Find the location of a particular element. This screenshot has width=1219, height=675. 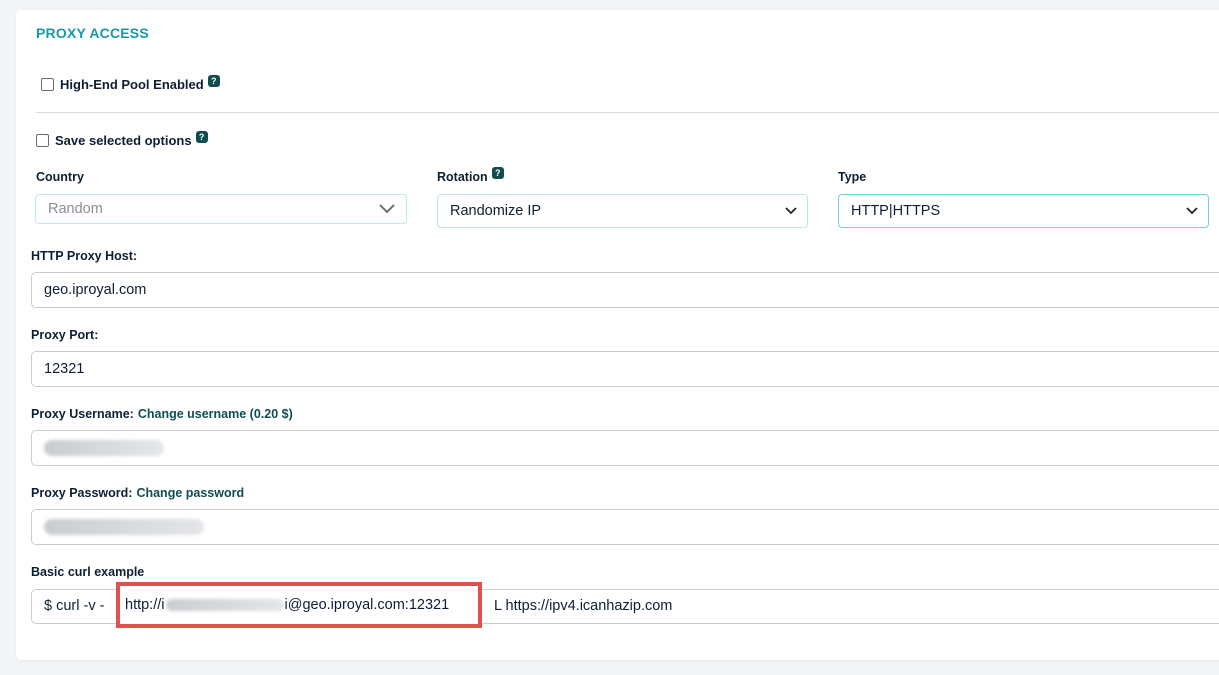

save-options-checkbox is located at coordinates (42, 140).